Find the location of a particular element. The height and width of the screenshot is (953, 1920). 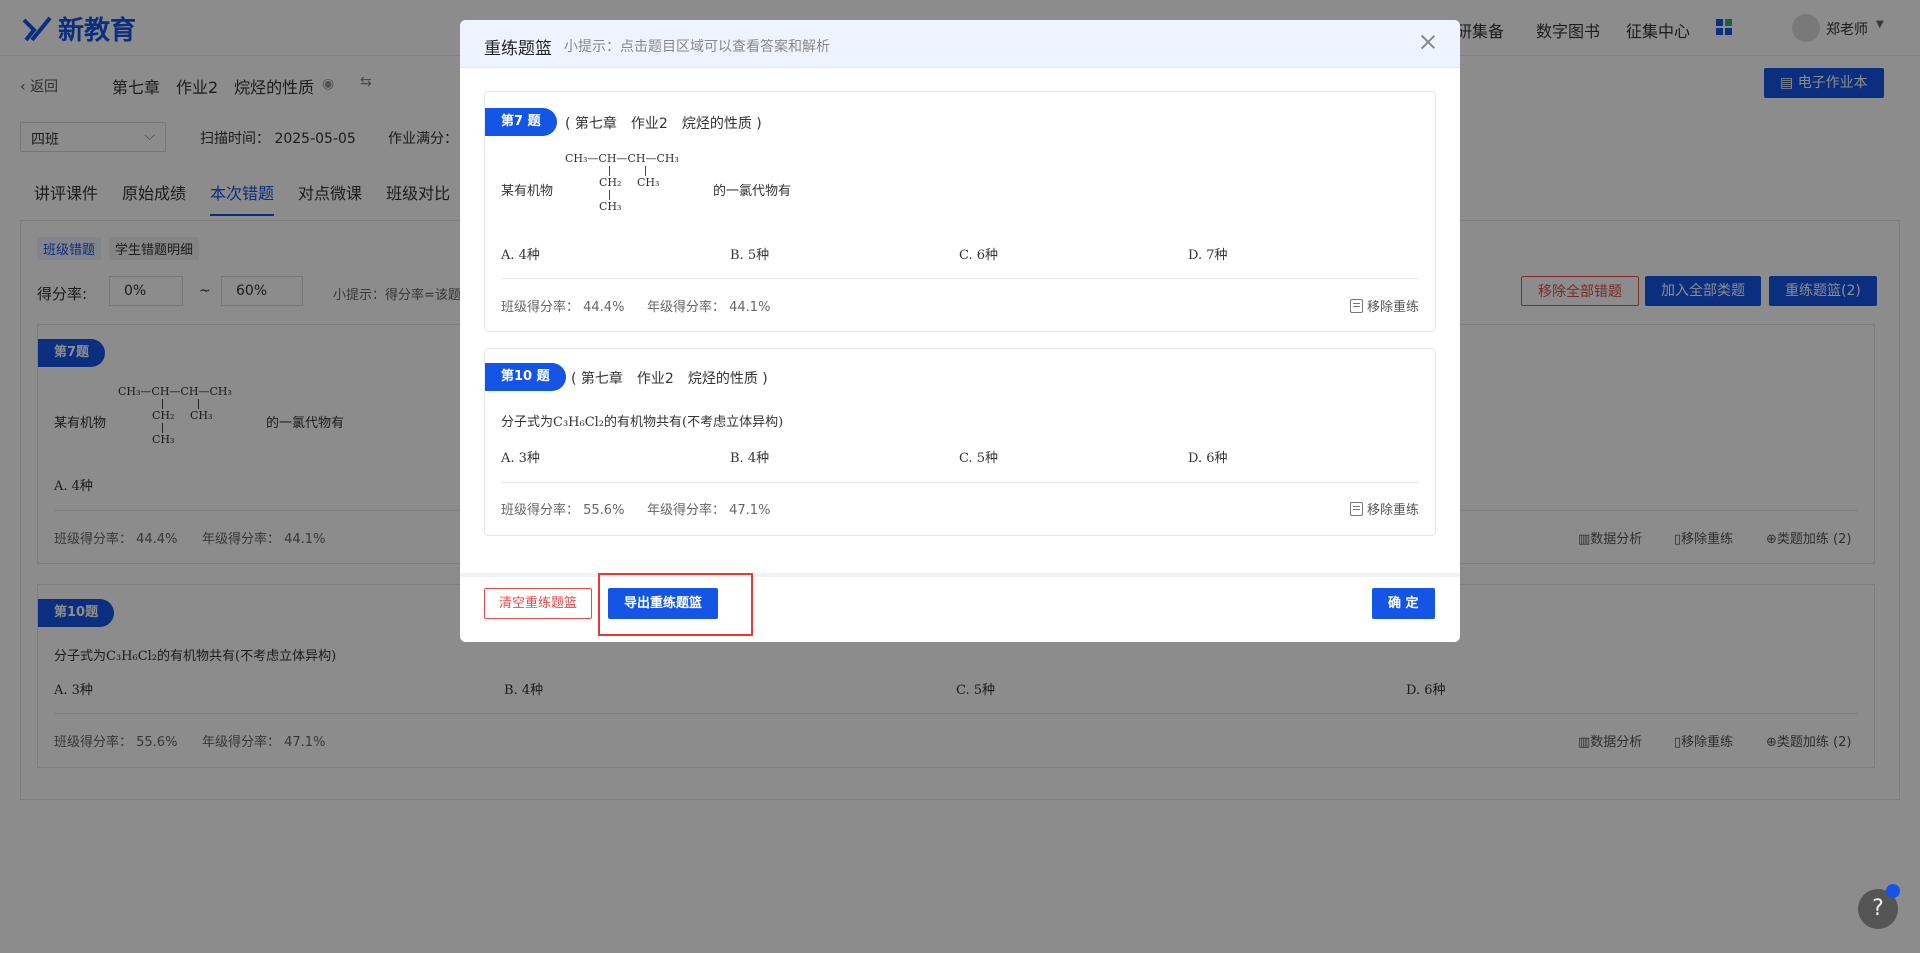

option-b: B. 5种 is located at coordinates (750, 255).